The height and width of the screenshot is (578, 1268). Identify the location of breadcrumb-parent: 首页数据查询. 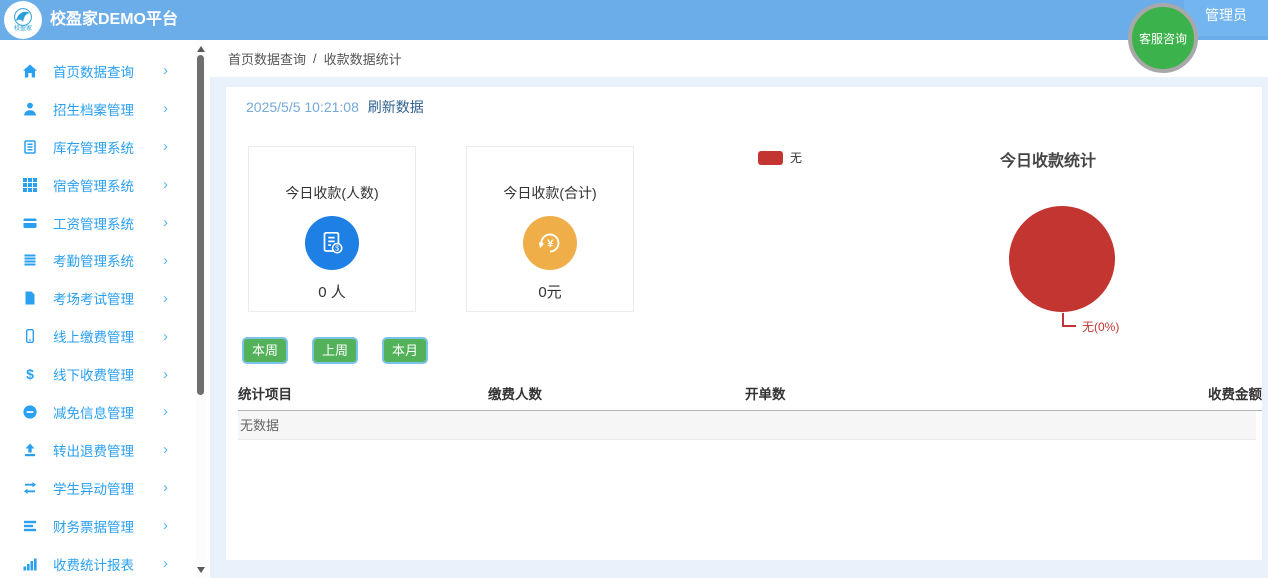
(267, 58).